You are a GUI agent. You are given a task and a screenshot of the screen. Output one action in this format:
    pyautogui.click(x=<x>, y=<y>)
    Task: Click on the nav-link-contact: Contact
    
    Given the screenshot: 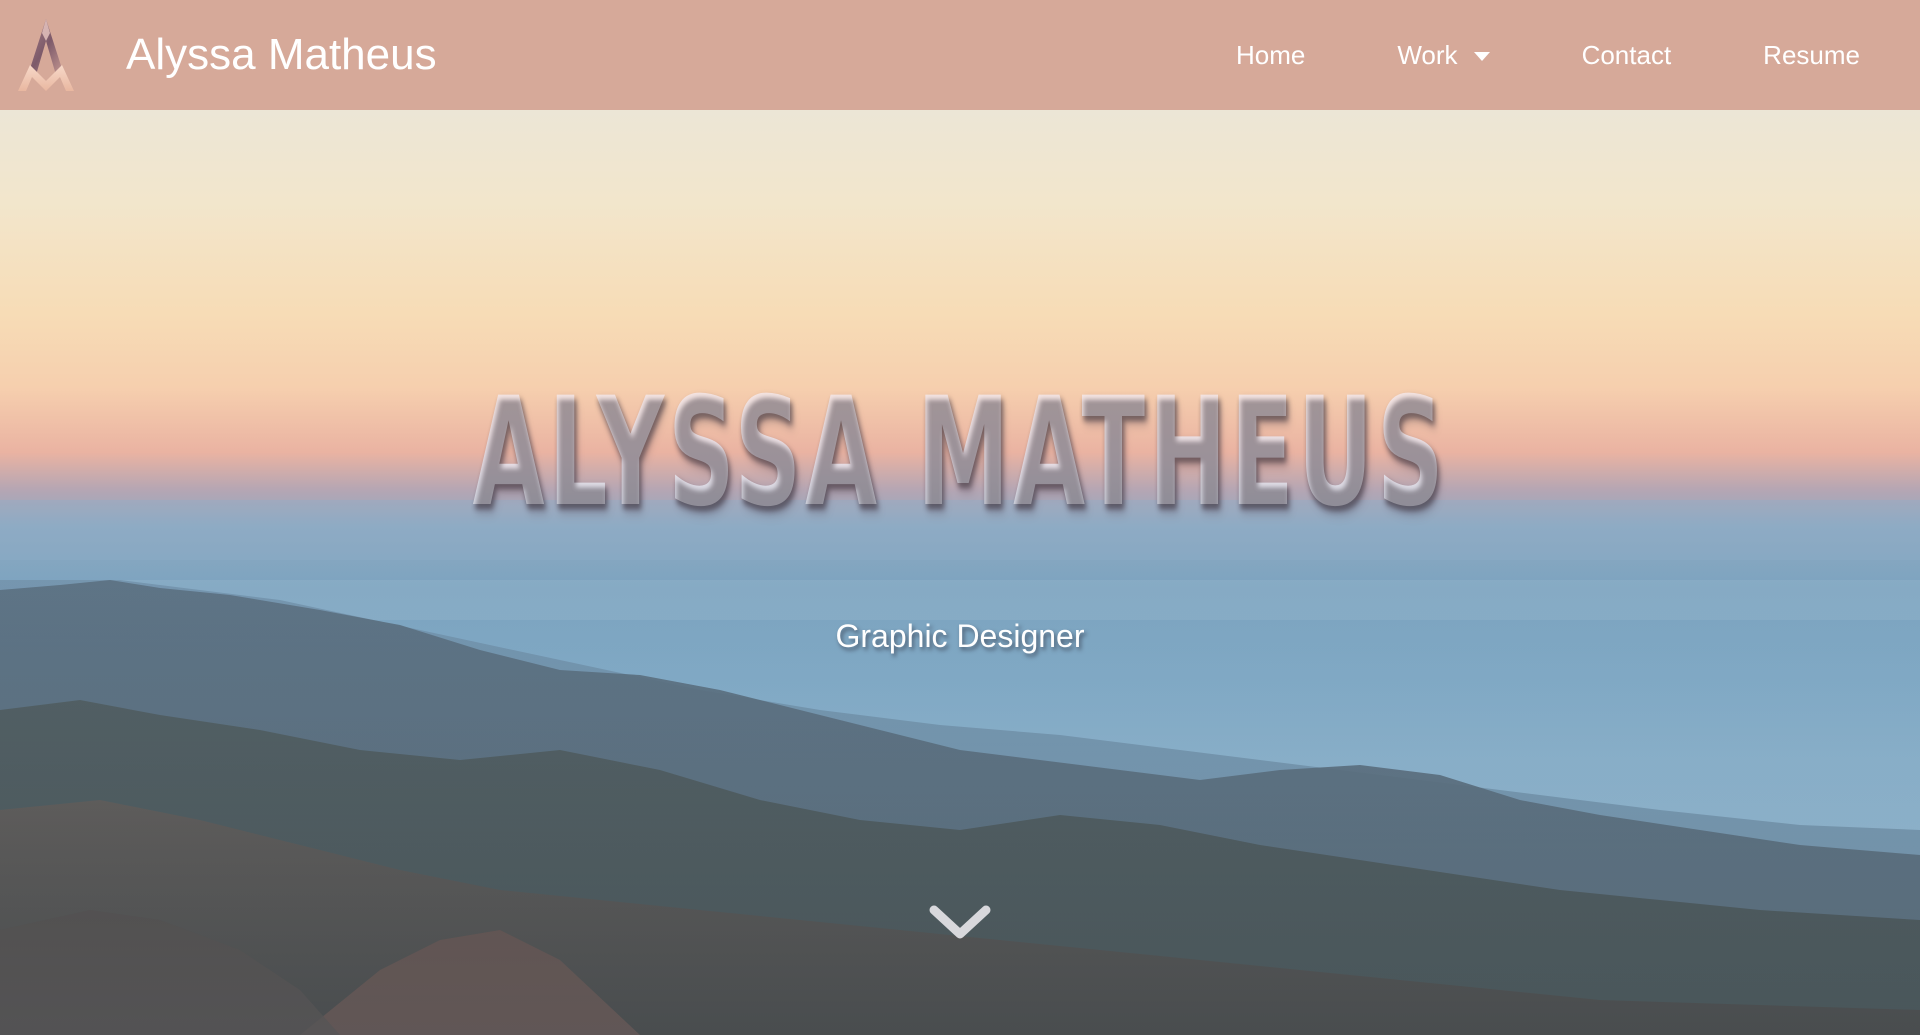 What is the action you would take?
    pyautogui.click(x=1627, y=55)
    